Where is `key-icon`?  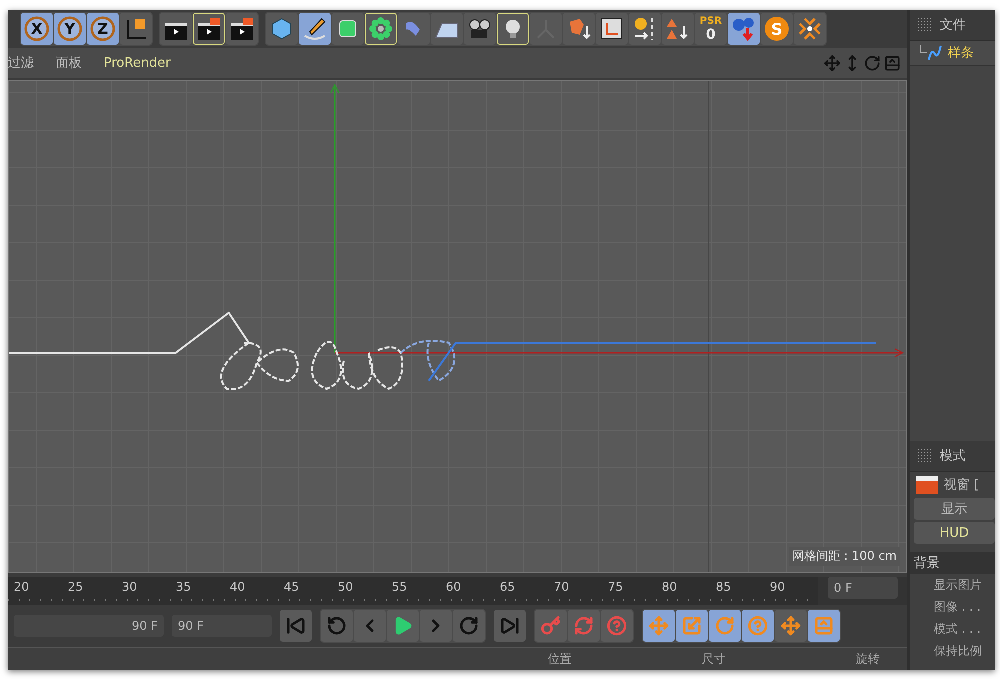
key-icon is located at coordinates (551, 626).